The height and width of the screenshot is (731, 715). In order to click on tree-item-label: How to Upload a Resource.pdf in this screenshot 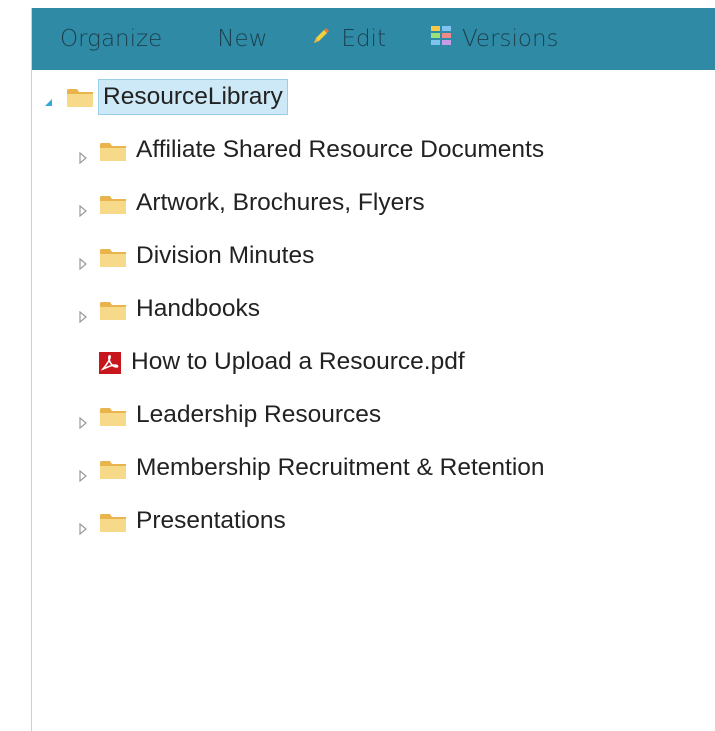, I will do `click(298, 361)`.